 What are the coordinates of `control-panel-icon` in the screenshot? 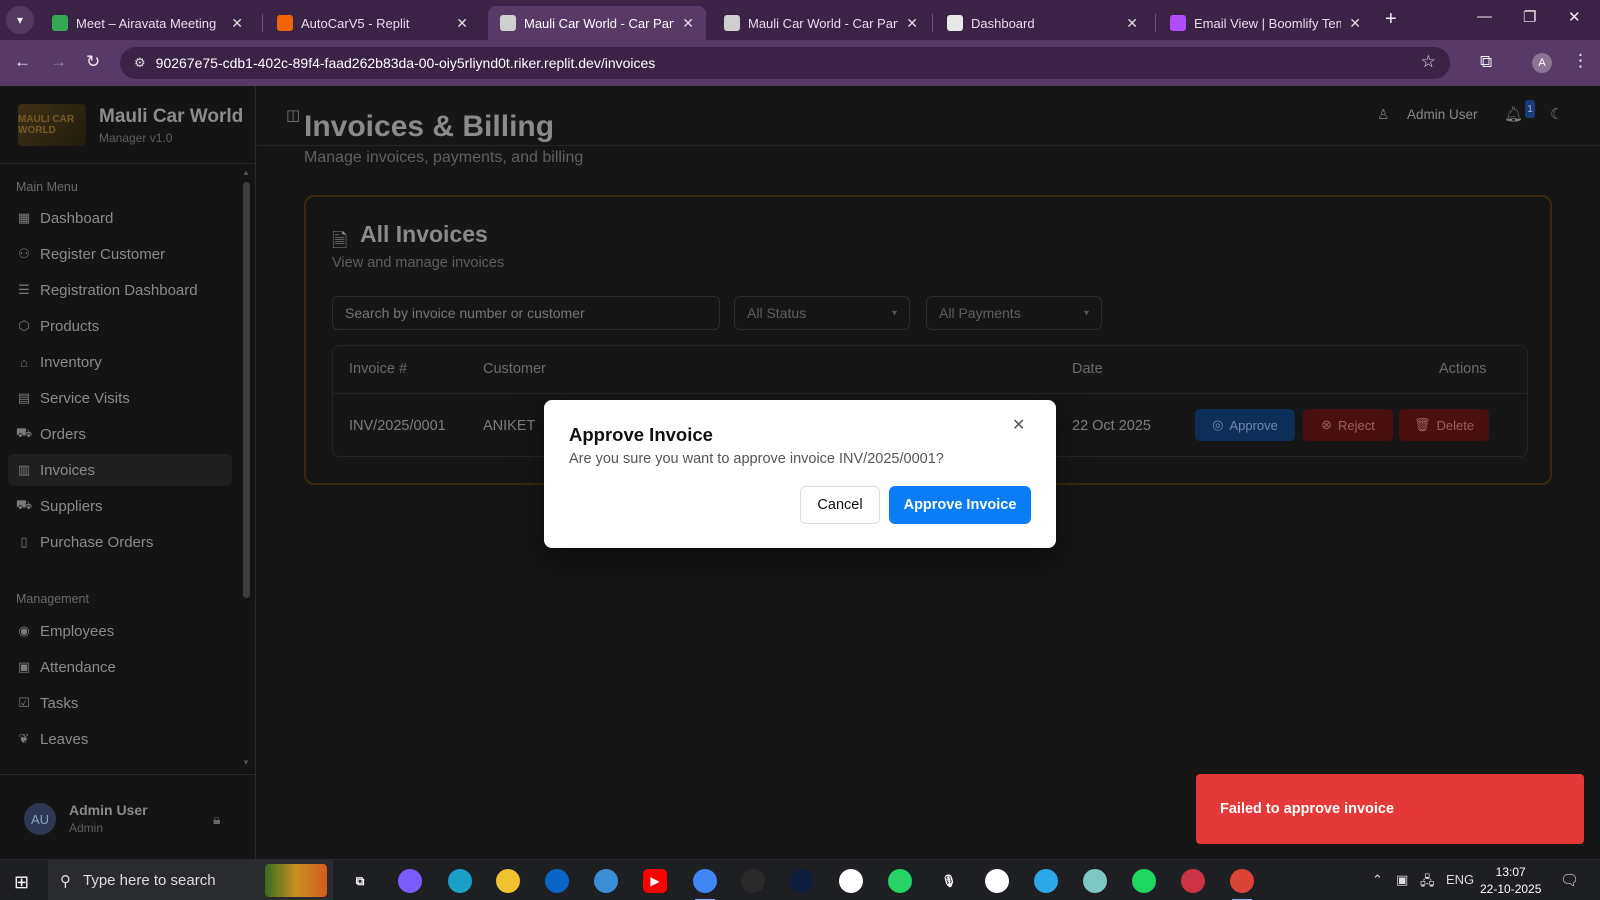 It's located at (606, 881).